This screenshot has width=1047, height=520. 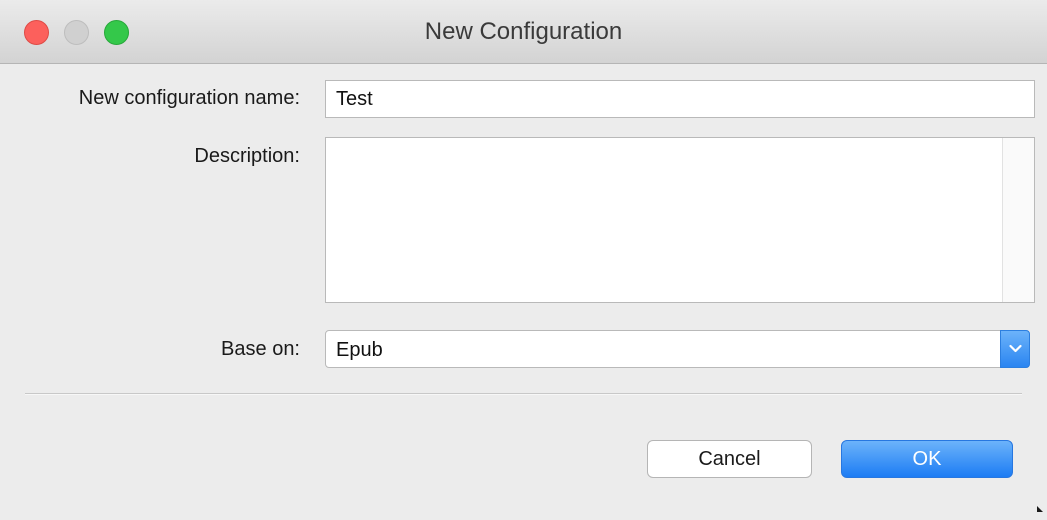 I want to click on chevron-down-icon, so click(x=1015, y=348).